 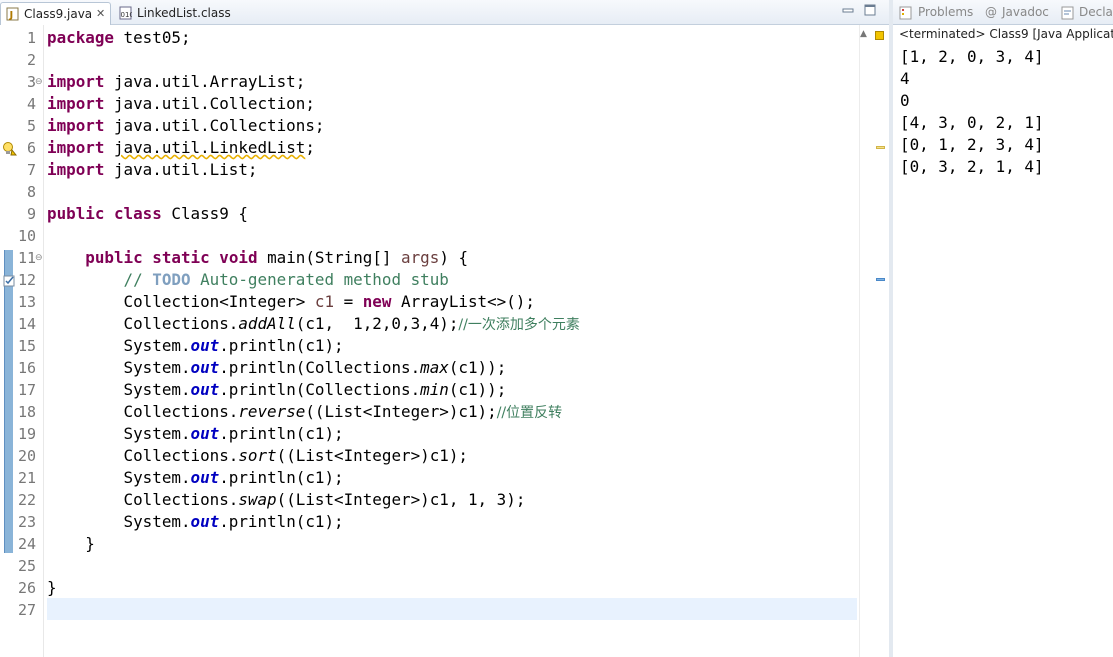 I want to click on code-line: // TODO Auto-generated method stub, so click(x=286, y=279).